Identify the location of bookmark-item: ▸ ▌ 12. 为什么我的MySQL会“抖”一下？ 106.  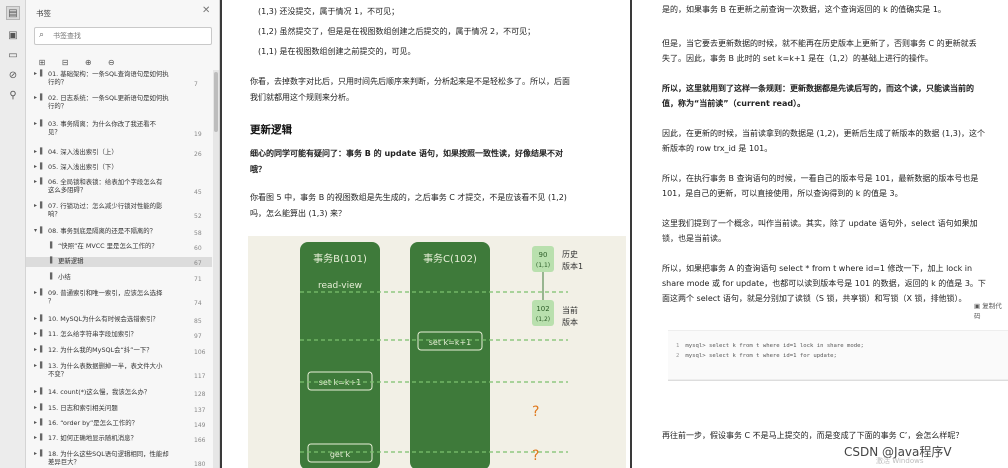
(119, 351).